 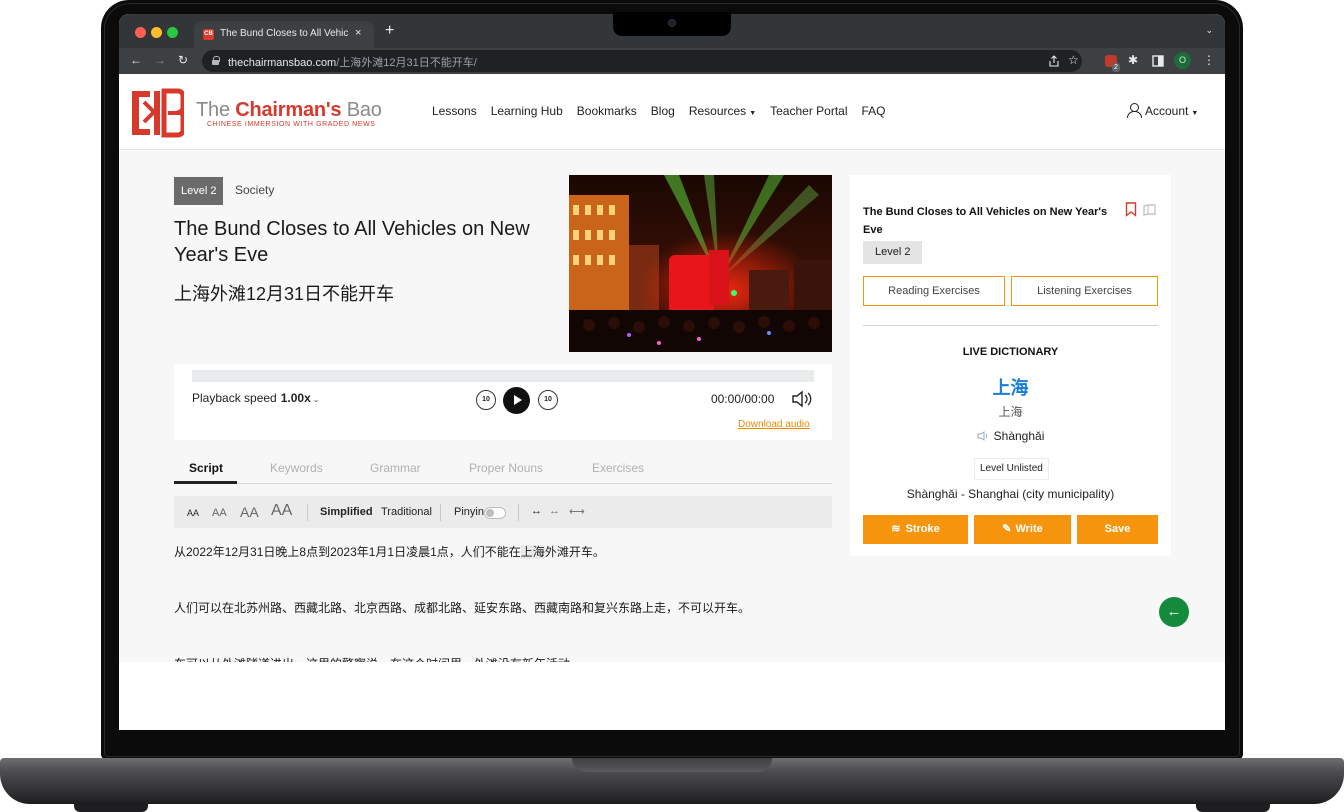 What do you see at coordinates (934, 291) in the screenshot?
I see `reading-exercises-button: Reading Exercises` at bounding box center [934, 291].